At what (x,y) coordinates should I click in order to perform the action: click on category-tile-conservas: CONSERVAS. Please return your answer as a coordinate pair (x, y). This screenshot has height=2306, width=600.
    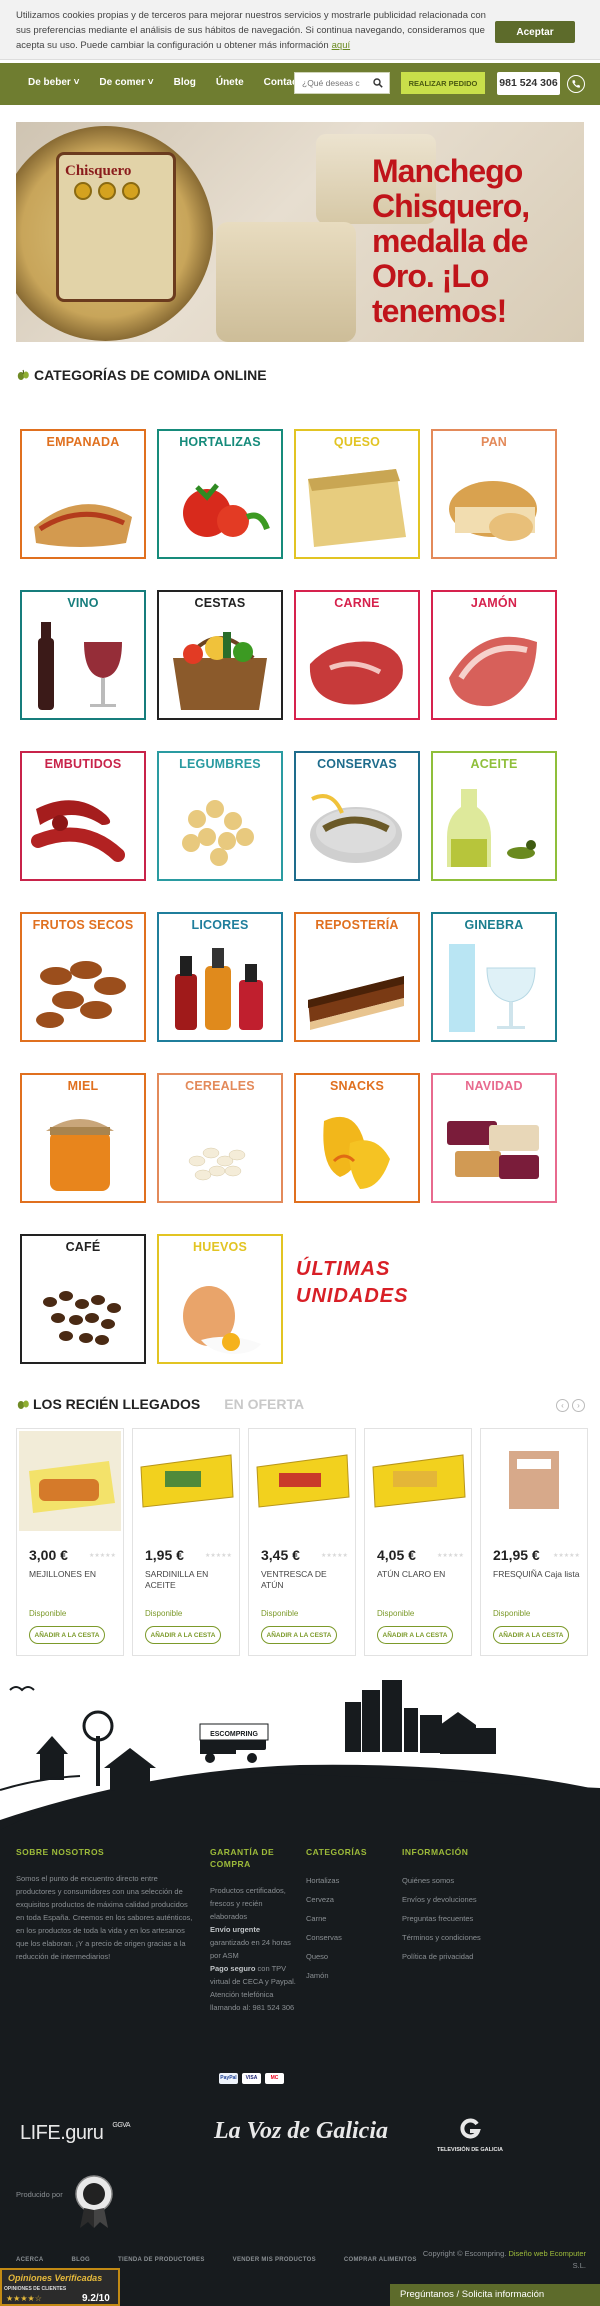
    Looking at the image, I should click on (357, 816).